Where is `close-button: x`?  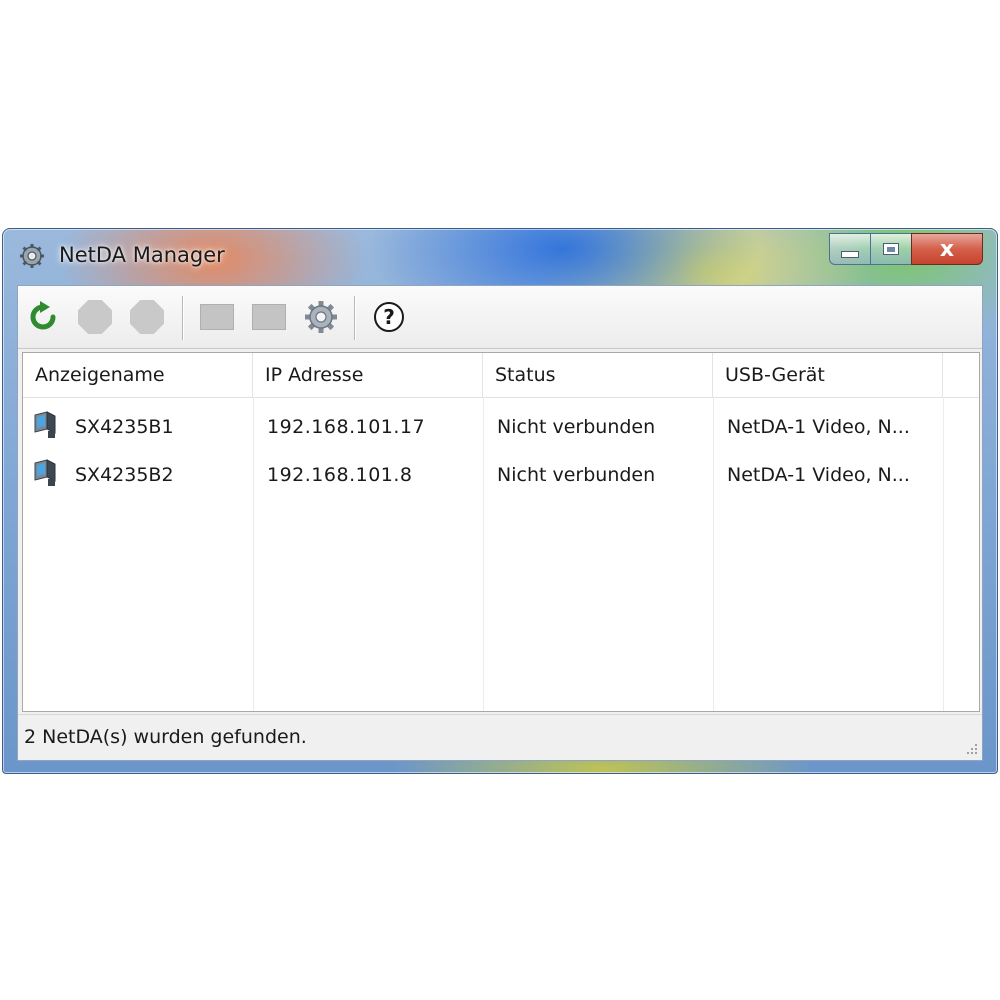
close-button: x is located at coordinates (947, 249).